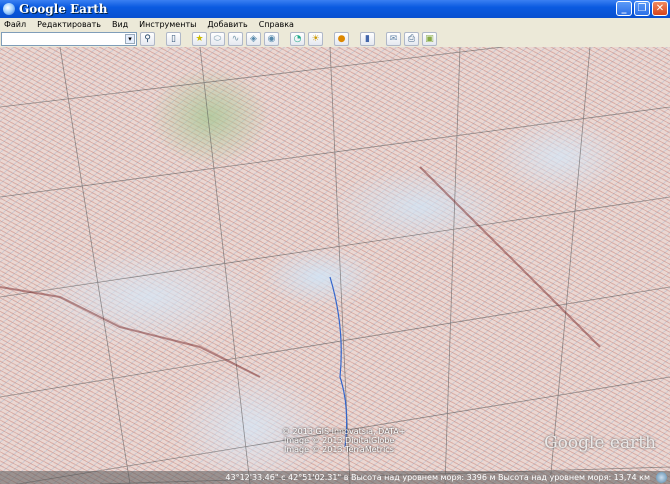  I want to click on planet-icon: ●, so click(341, 38).